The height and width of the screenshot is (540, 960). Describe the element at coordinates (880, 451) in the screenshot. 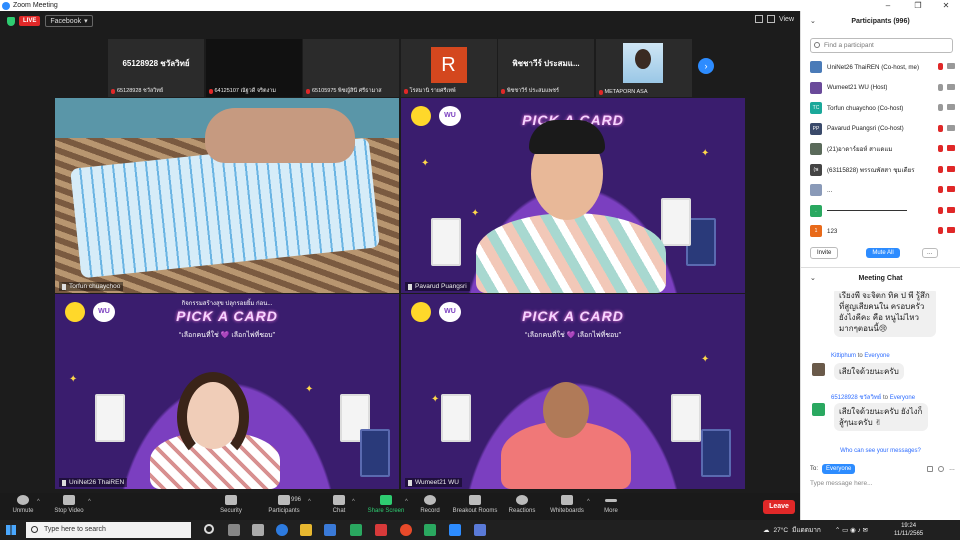

I see `who-can-see-link: Who can see your messages?` at that location.